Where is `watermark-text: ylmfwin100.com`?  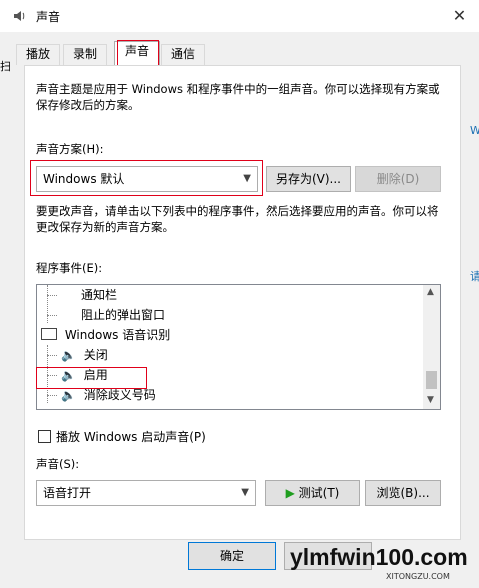 watermark-text: ylmfwin100.com is located at coordinates (379, 557).